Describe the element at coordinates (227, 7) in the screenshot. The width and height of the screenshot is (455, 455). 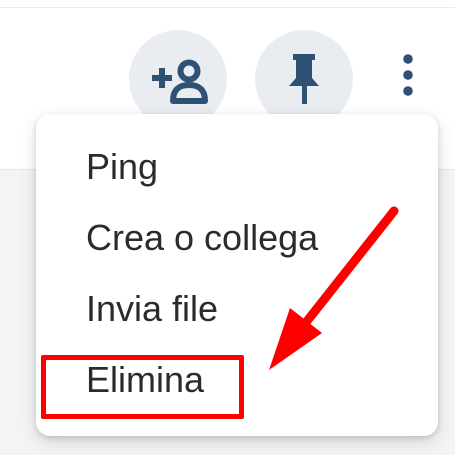
I see `top-divider` at that location.